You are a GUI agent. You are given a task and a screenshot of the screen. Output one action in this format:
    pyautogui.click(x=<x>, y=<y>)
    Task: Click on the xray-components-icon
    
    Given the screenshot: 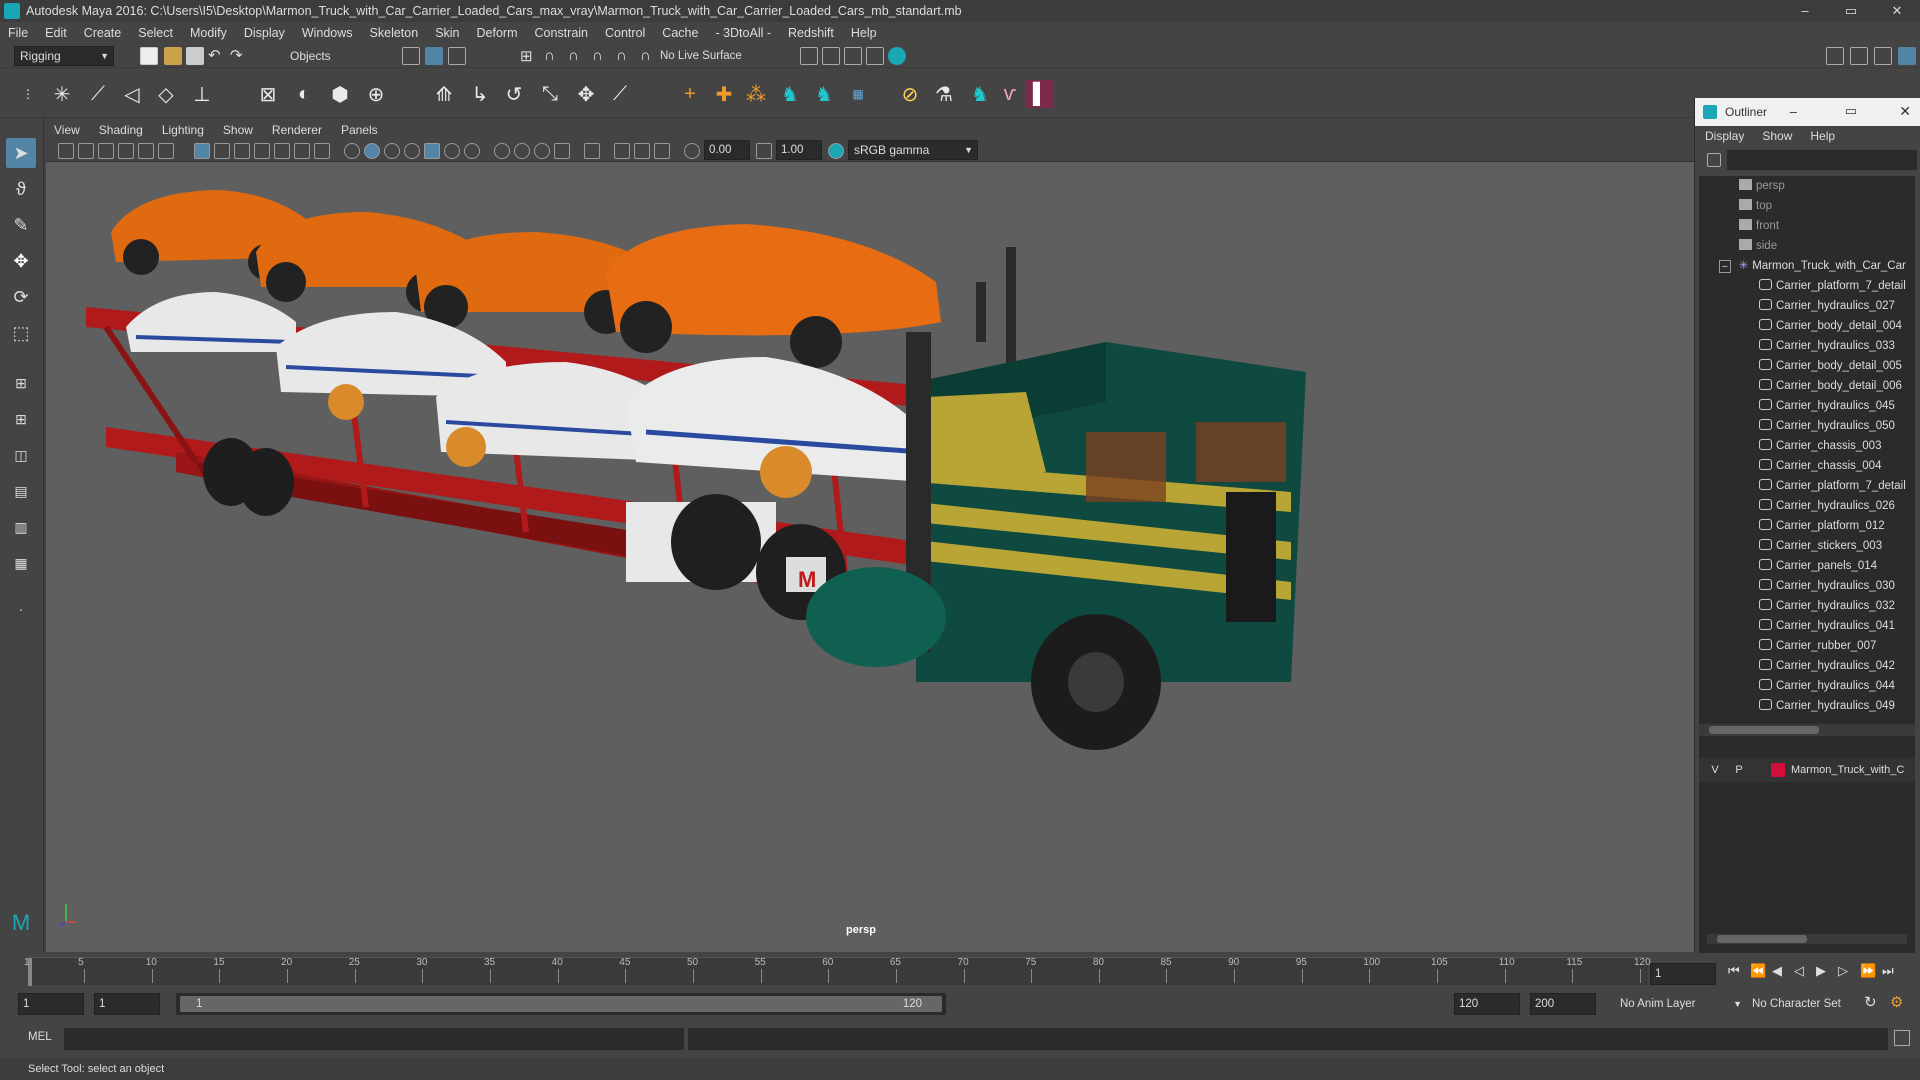 What is the action you would take?
    pyautogui.click(x=662, y=151)
    